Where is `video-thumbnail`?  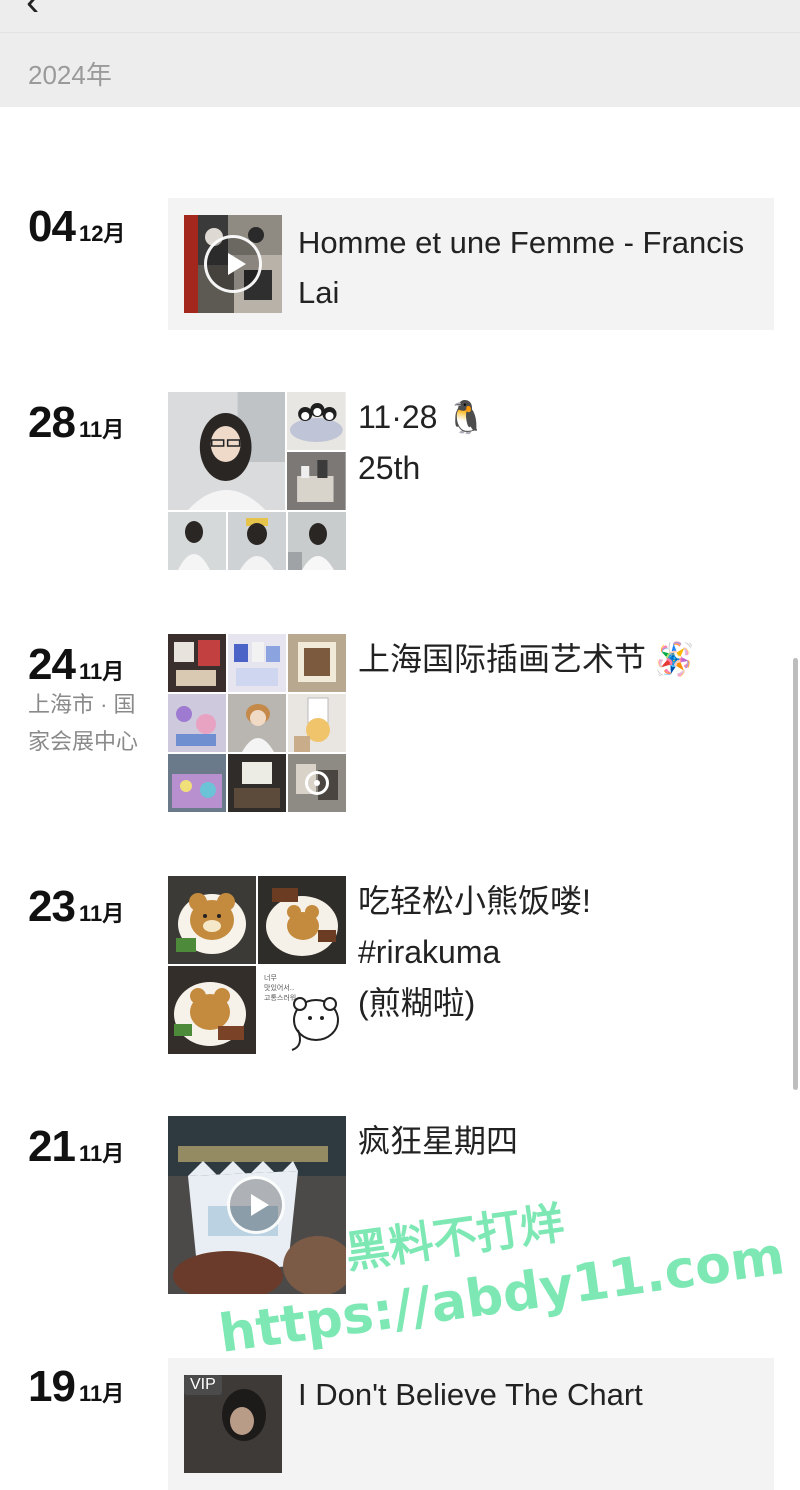 video-thumbnail is located at coordinates (257, 1205).